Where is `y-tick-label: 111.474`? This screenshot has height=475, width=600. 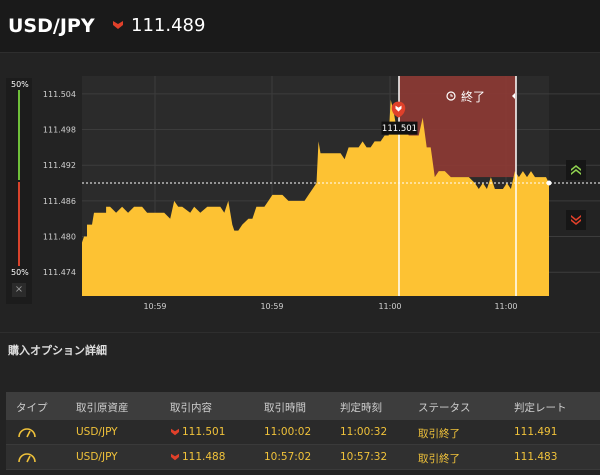 y-tick-label: 111.474 is located at coordinates (59, 272).